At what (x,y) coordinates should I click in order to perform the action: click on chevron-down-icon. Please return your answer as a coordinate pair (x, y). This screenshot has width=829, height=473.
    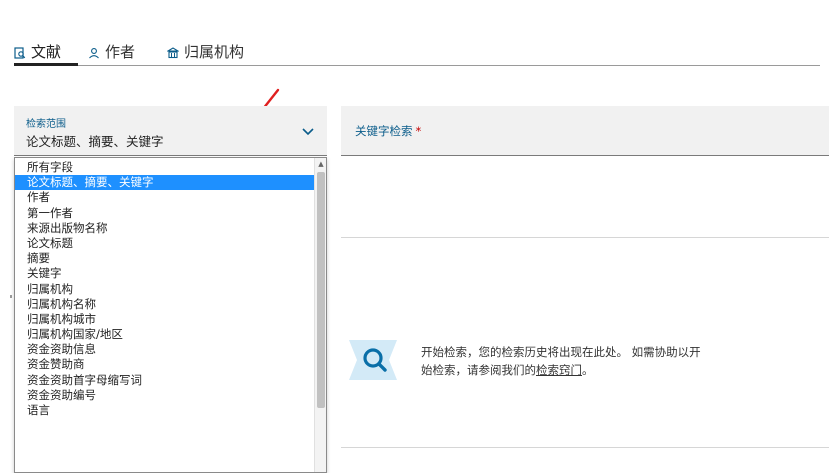
    Looking at the image, I should click on (308, 131).